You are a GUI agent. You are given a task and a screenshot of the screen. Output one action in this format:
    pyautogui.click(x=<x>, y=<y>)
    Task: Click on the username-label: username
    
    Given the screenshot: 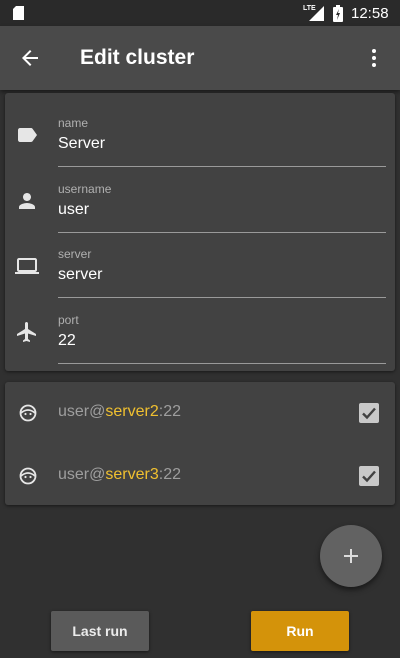 What is the action you would take?
    pyautogui.click(x=85, y=189)
    